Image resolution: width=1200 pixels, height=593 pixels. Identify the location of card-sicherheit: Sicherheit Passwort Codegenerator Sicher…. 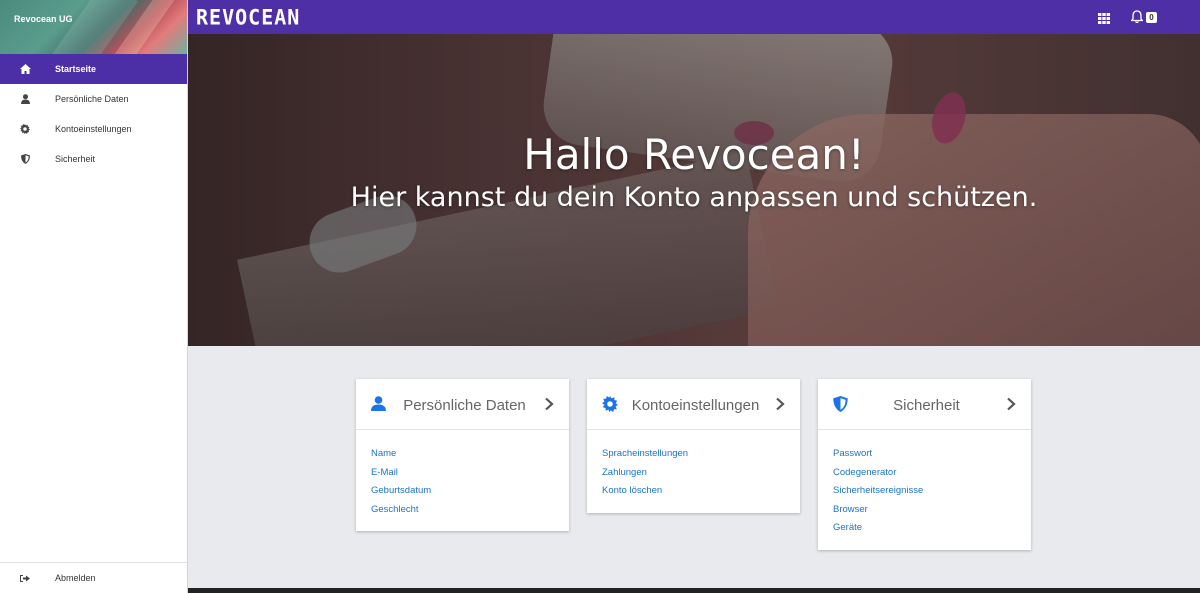
(924, 464).